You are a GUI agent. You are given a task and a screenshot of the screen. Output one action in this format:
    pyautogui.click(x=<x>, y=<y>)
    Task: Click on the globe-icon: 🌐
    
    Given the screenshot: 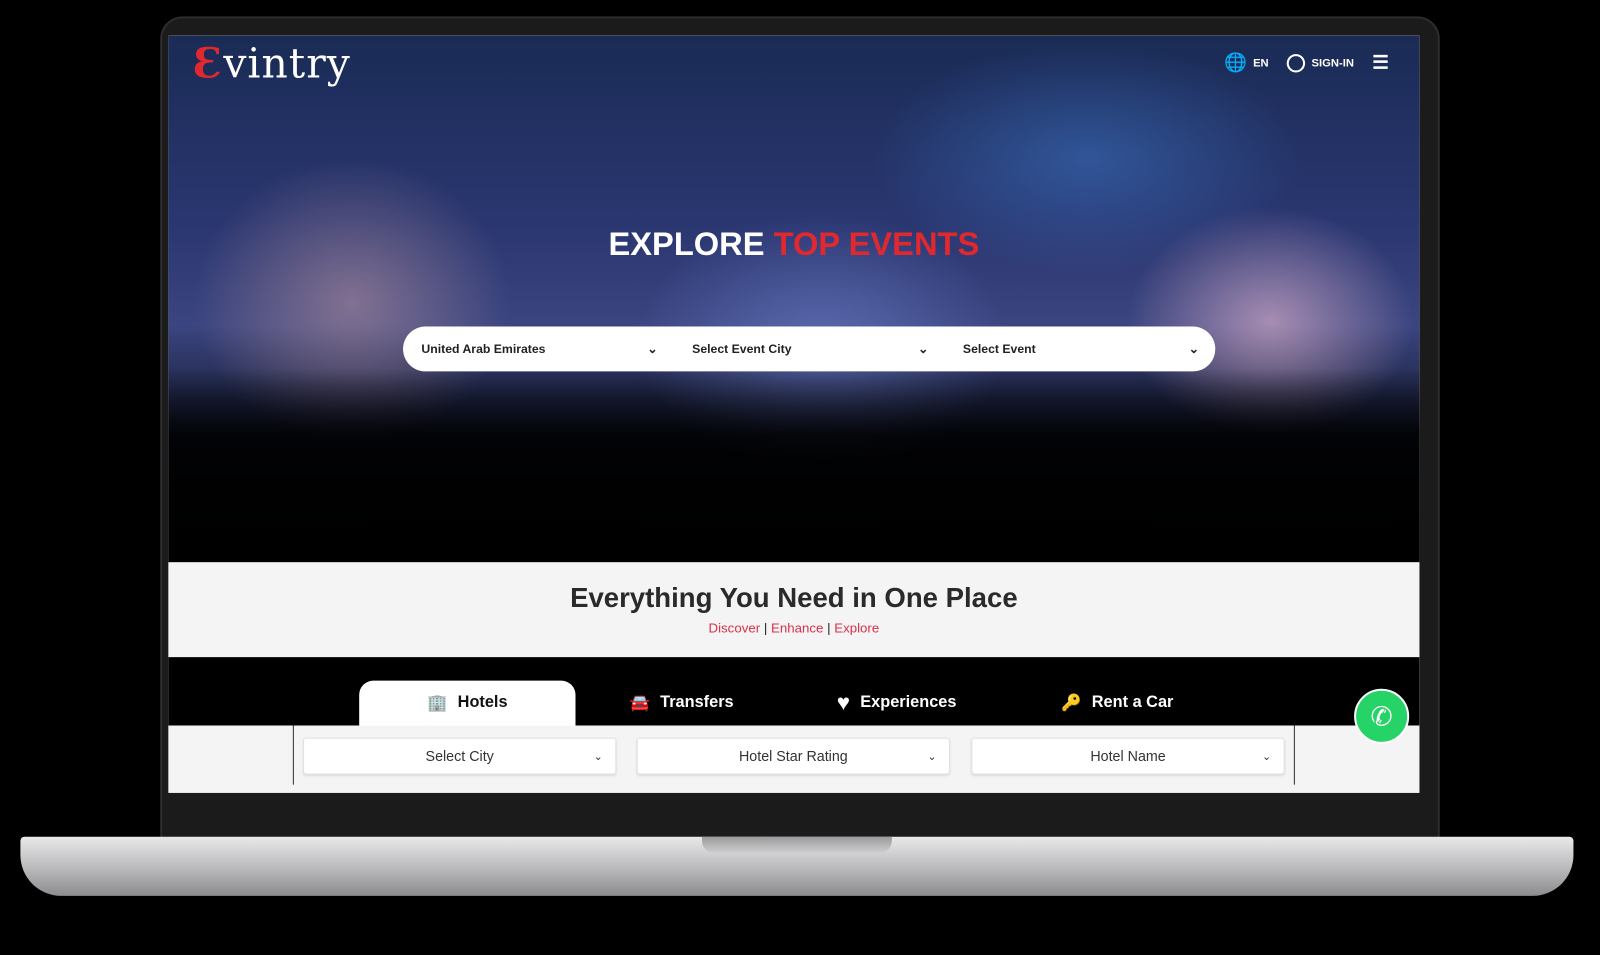 What is the action you would take?
    pyautogui.click(x=1235, y=62)
    